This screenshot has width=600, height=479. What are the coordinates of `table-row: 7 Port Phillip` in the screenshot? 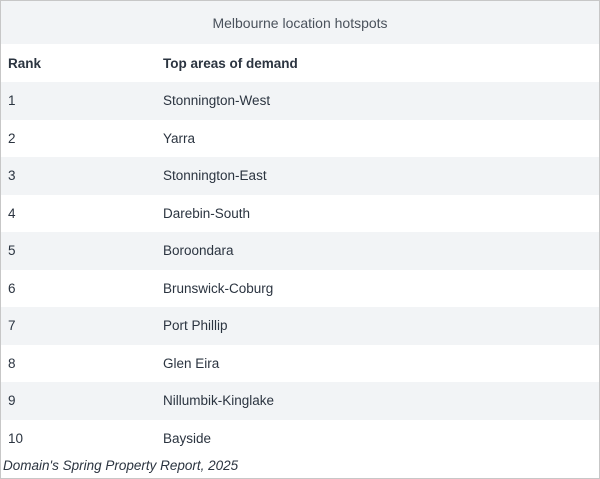 It's located at (300, 326).